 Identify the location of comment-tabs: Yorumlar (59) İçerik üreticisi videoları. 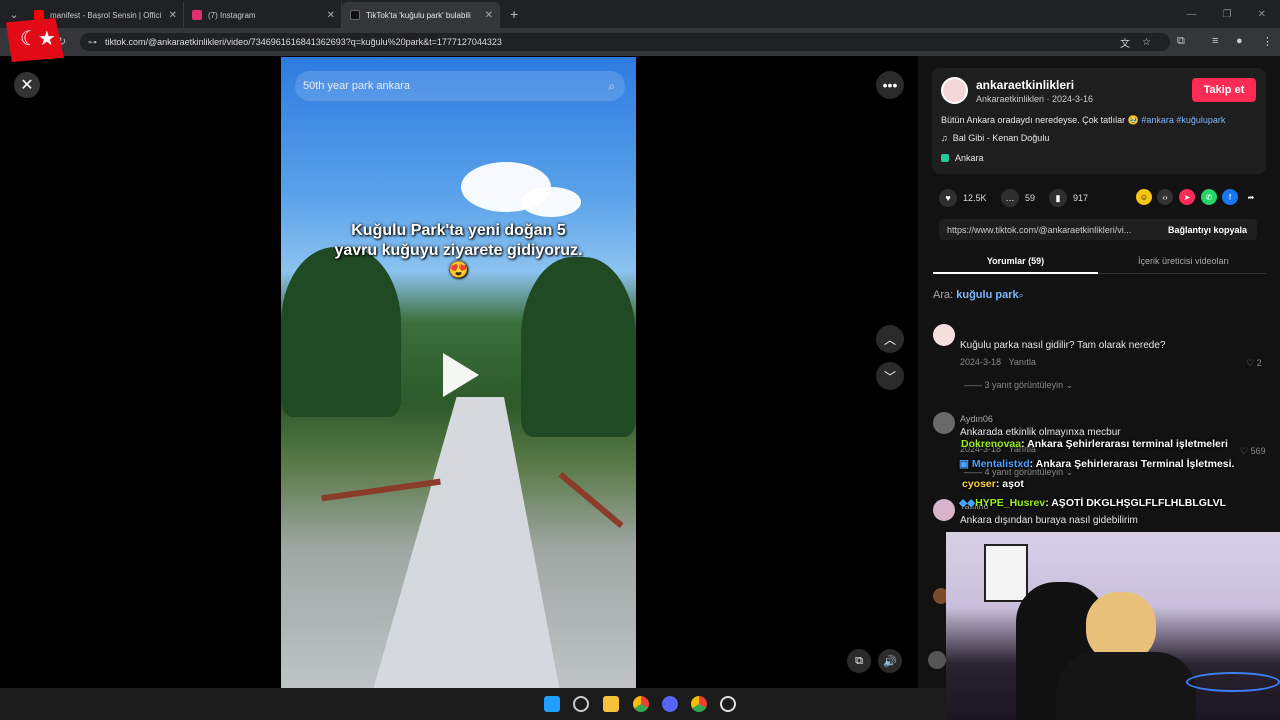
(1099, 262).